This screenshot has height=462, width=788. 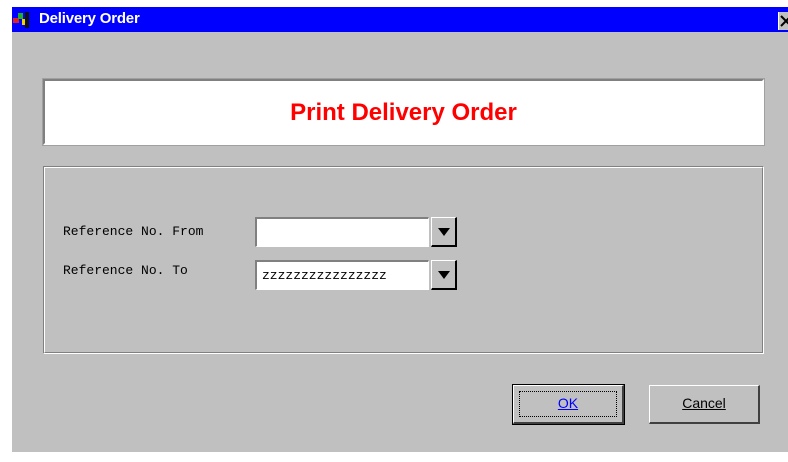 What do you see at coordinates (23, 20) in the screenshot?
I see `app-icon` at bounding box center [23, 20].